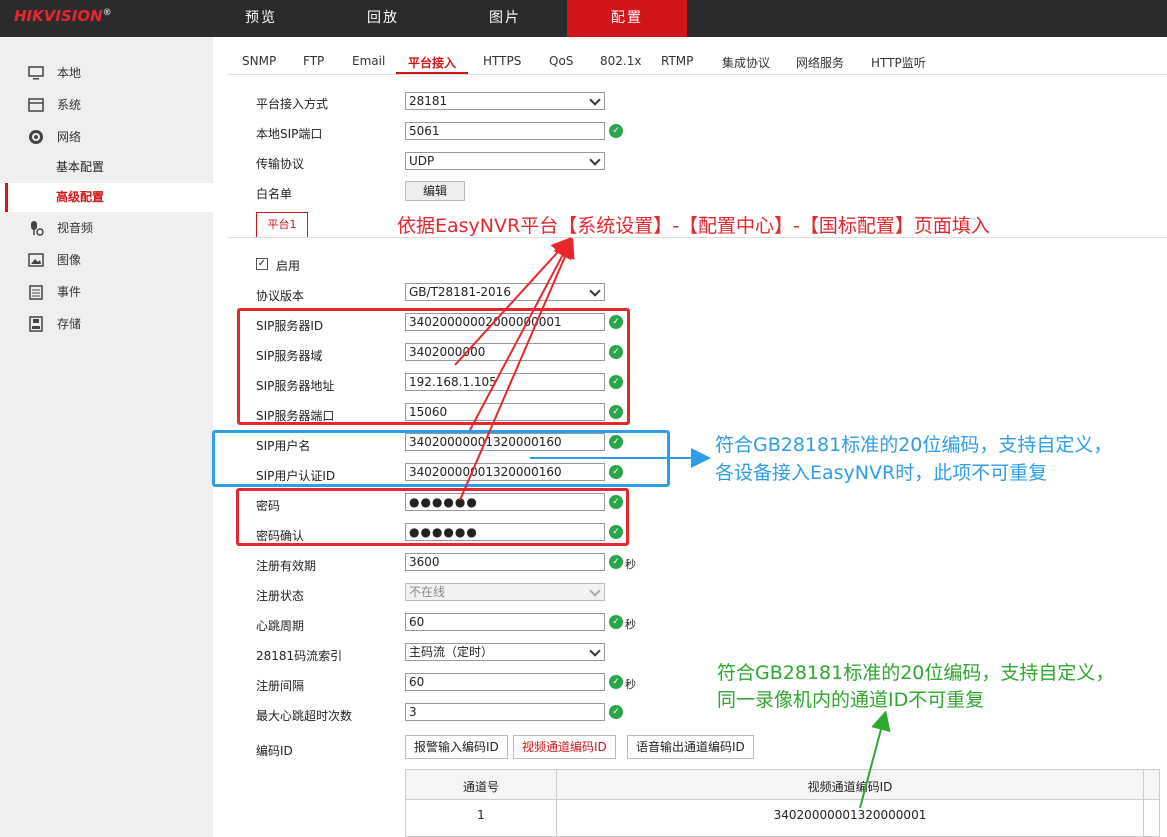 Image resolution: width=1167 pixels, height=837 pixels. I want to click on channel-code-table: 通道号 视频通道编码ID 1 34020000001320000001, so click(782, 803).